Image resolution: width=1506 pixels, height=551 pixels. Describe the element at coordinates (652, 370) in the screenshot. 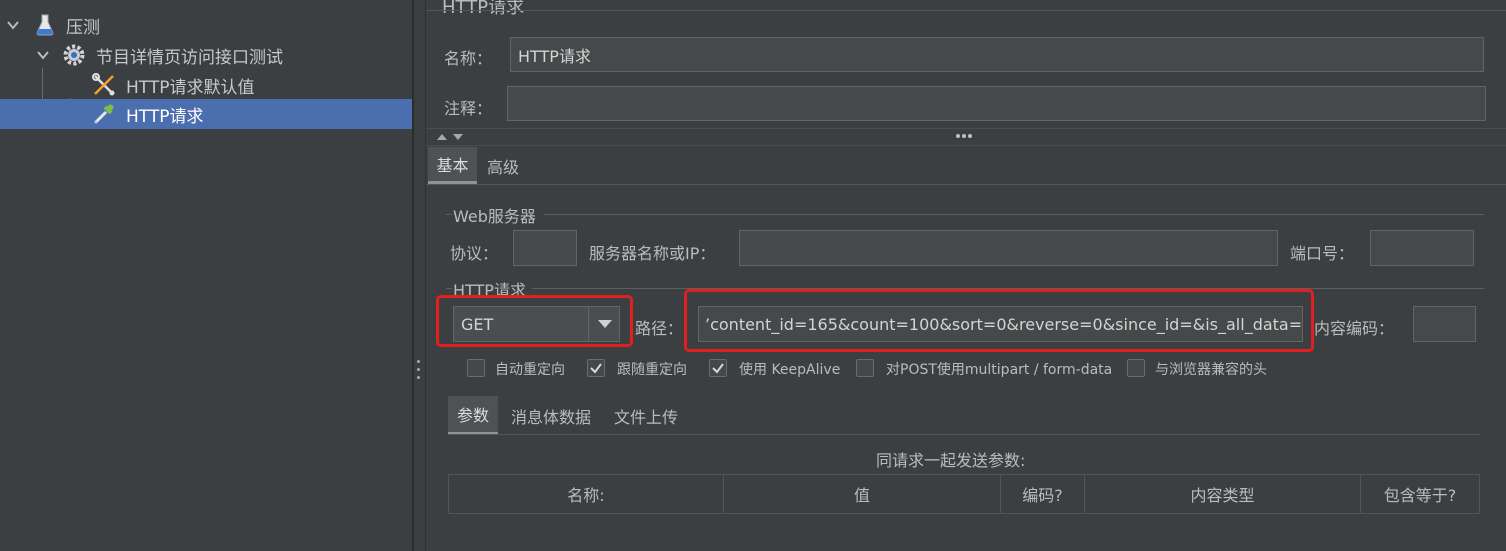

I see `checkbox-label: 跟随重定向` at that location.